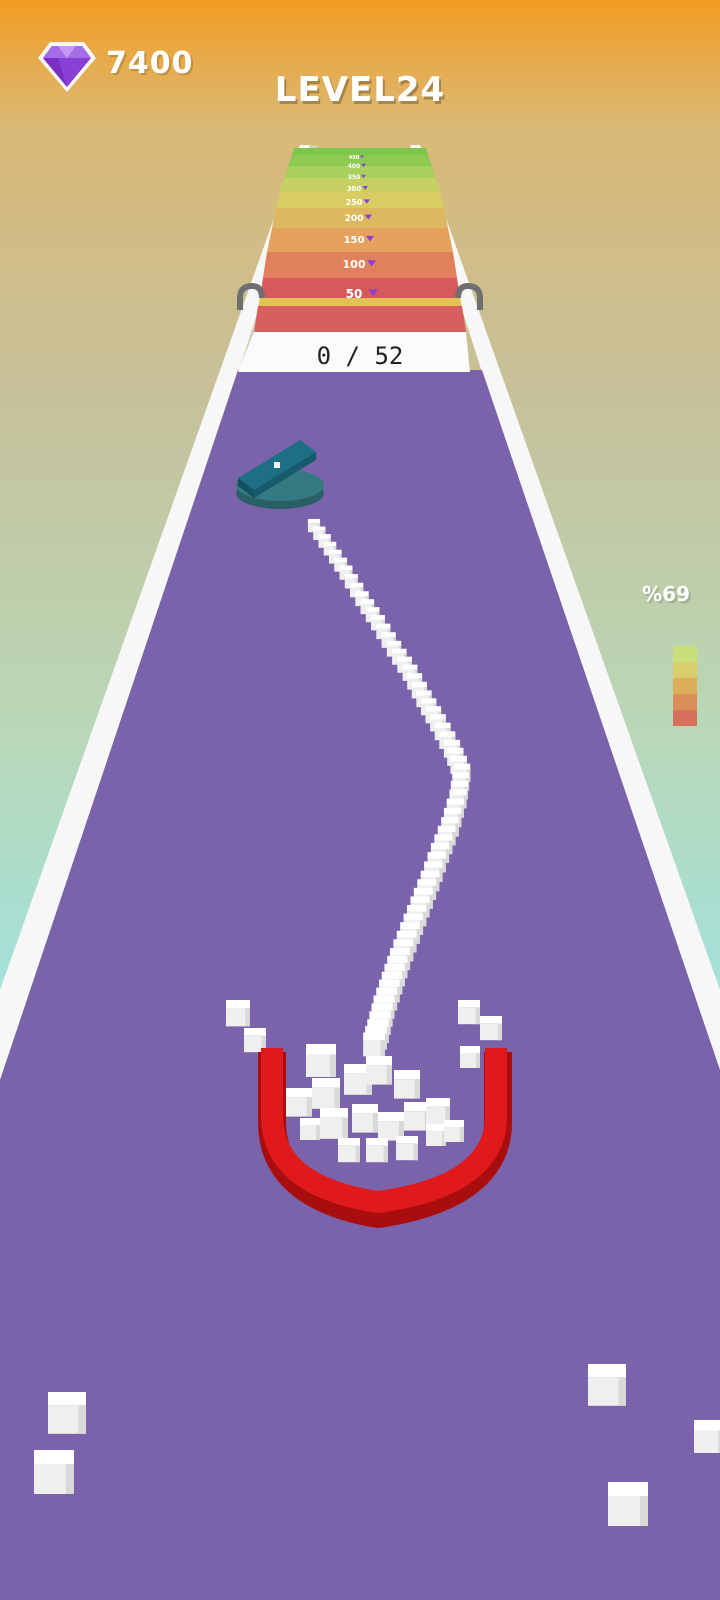 The height and width of the screenshot is (1600, 720). Describe the element at coordinates (360, 90) in the screenshot. I see `level-title: LEVEL24` at that location.